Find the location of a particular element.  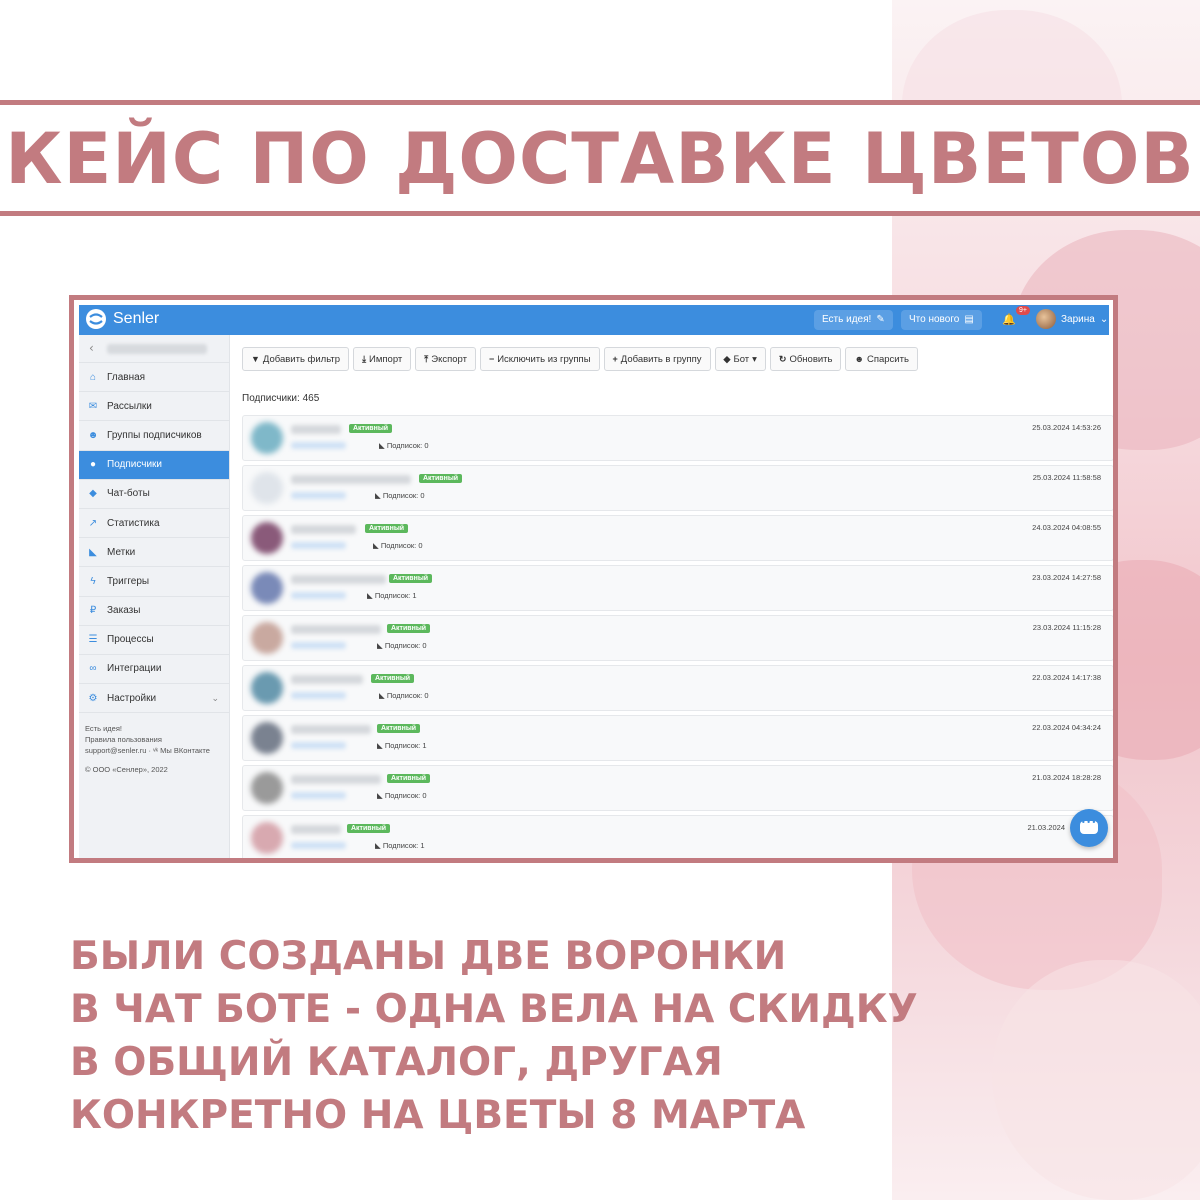

link-blurred is located at coordinates (318, 695).